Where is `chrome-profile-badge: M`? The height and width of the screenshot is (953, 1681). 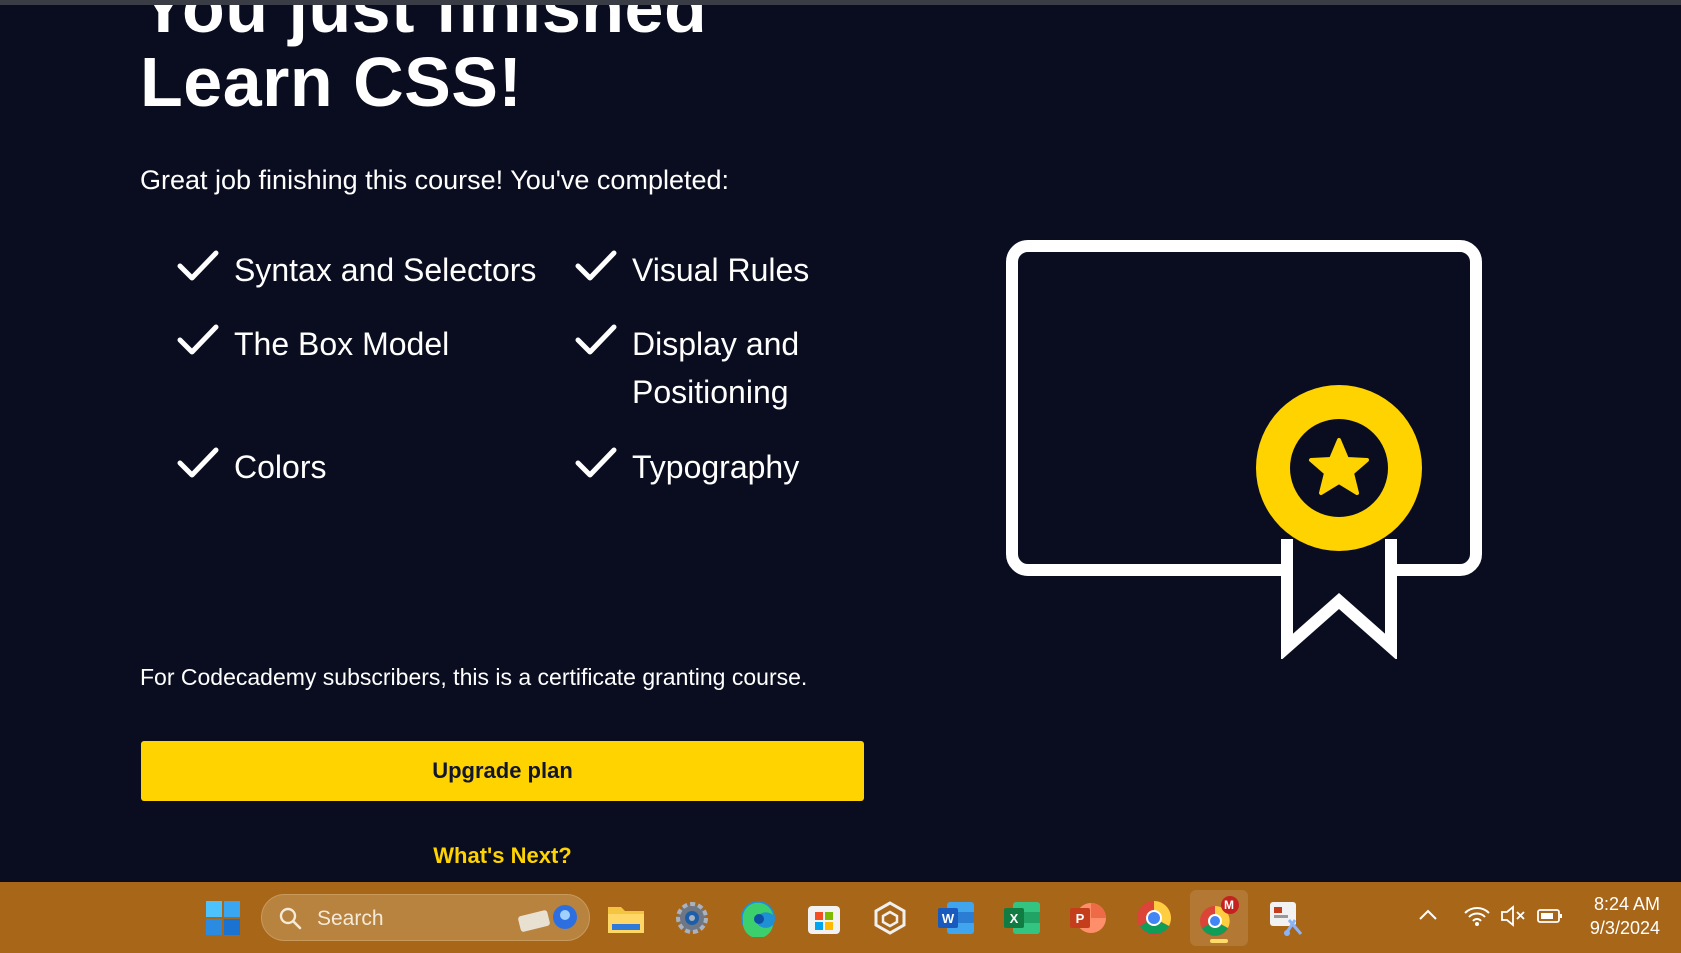
chrome-profile-badge: M is located at coordinates (1229, 905).